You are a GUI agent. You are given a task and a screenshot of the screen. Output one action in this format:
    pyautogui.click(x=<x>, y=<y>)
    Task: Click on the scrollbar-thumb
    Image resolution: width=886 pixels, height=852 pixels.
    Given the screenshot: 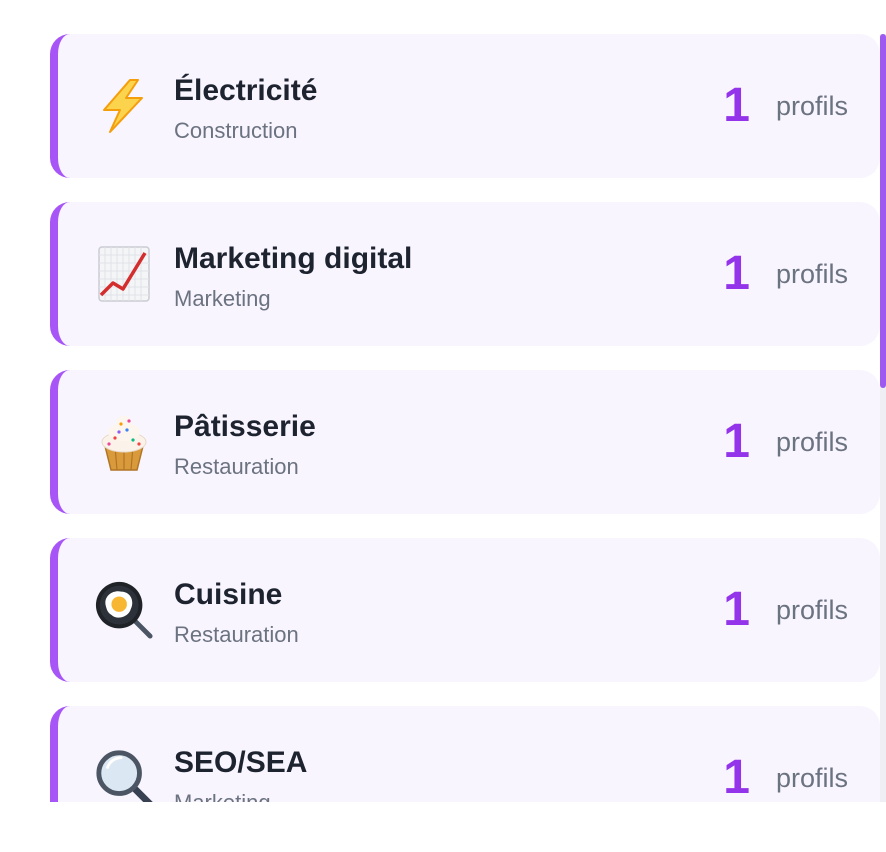 What is the action you would take?
    pyautogui.click(x=883, y=211)
    